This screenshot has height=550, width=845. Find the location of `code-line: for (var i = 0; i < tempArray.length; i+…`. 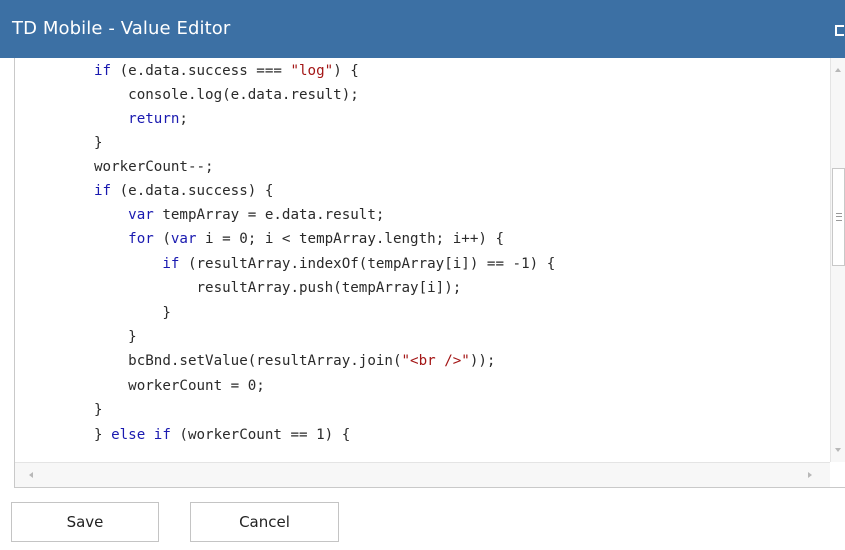

code-line: for (var i = 0; i < tempArray.length; i+… is located at coordinates (299, 239).